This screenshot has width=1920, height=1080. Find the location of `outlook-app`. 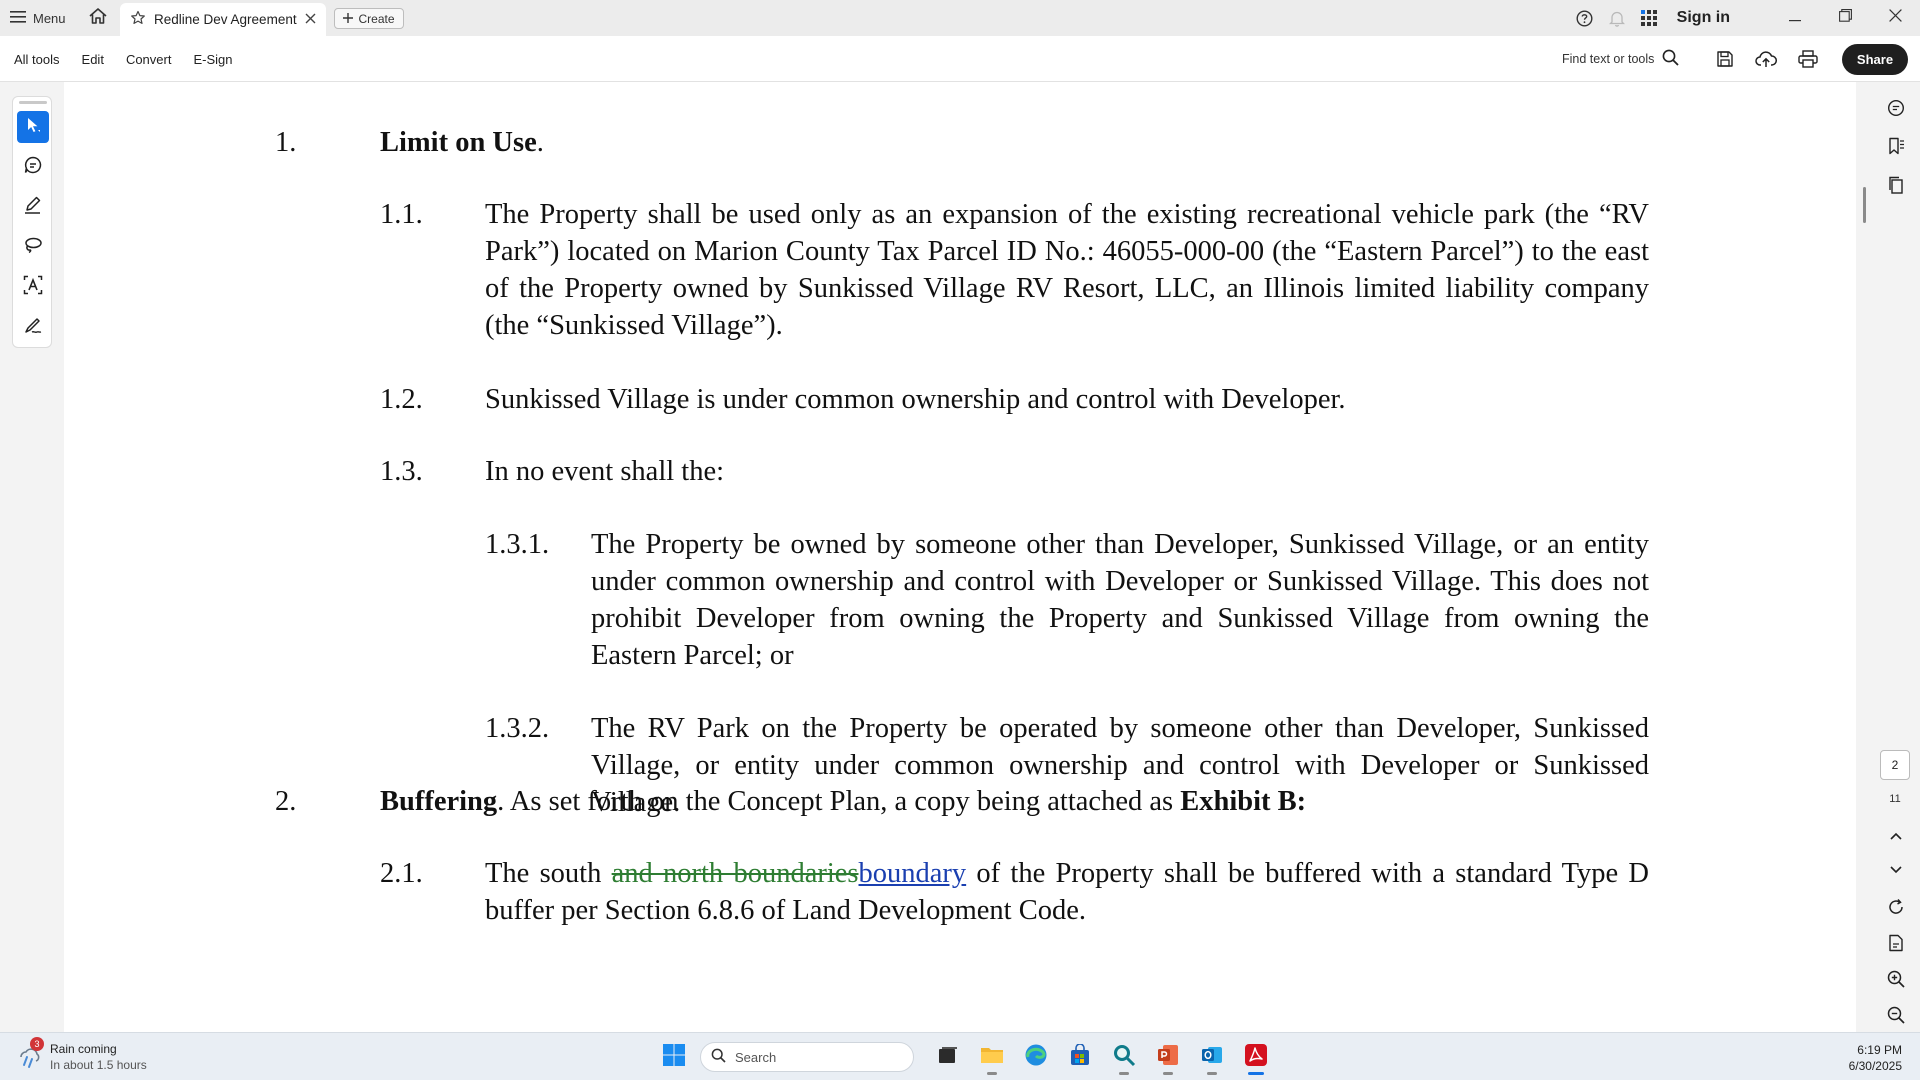

outlook-app is located at coordinates (1212, 1057).